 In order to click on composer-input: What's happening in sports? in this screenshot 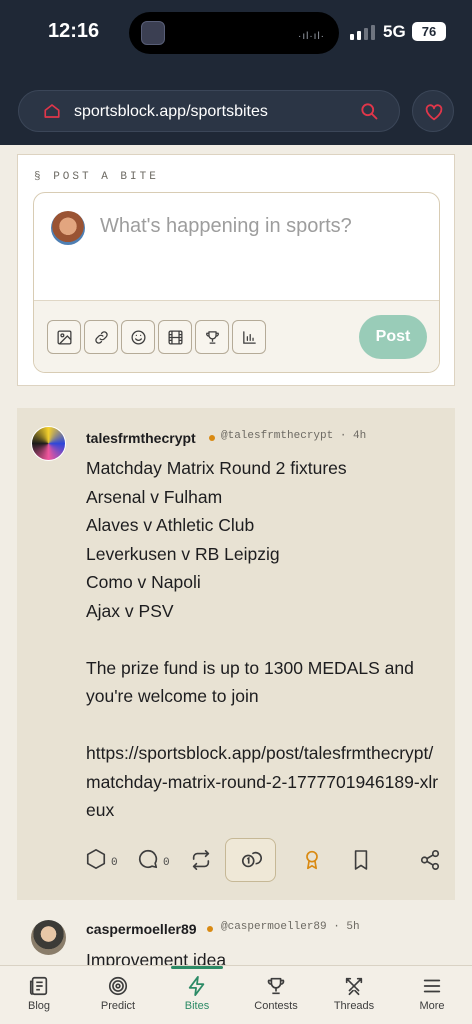, I will do `click(226, 226)`.